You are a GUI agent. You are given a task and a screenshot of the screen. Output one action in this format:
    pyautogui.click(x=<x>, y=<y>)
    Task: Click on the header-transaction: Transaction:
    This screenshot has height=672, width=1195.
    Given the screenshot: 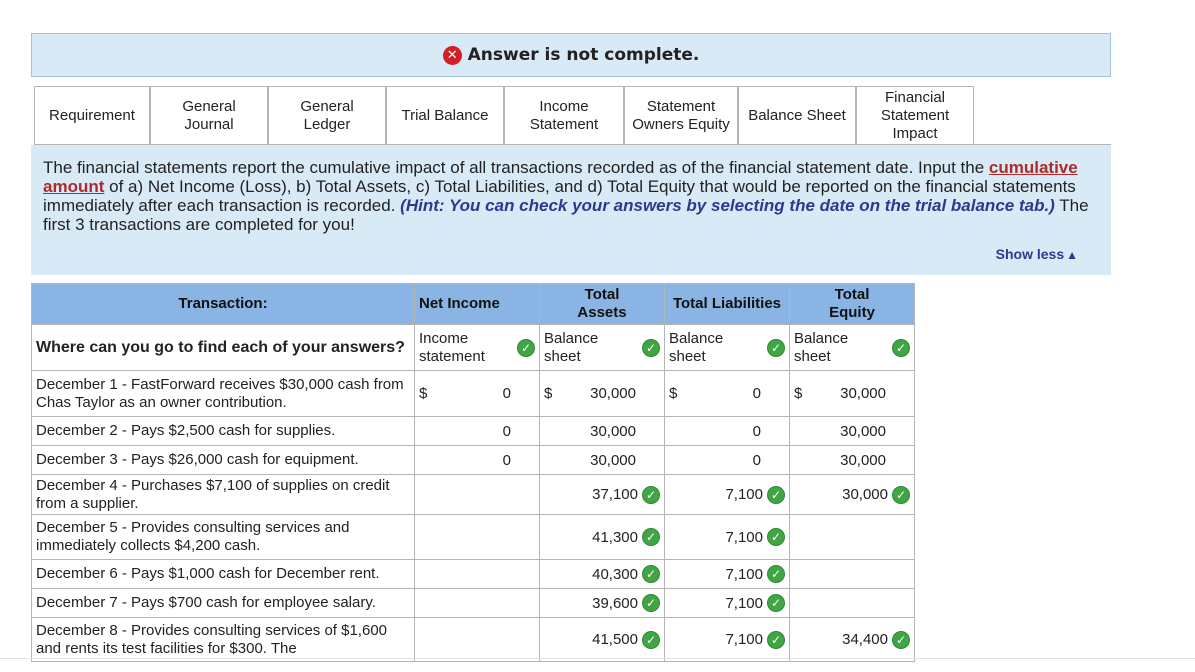 What is the action you would take?
    pyautogui.click(x=223, y=304)
    